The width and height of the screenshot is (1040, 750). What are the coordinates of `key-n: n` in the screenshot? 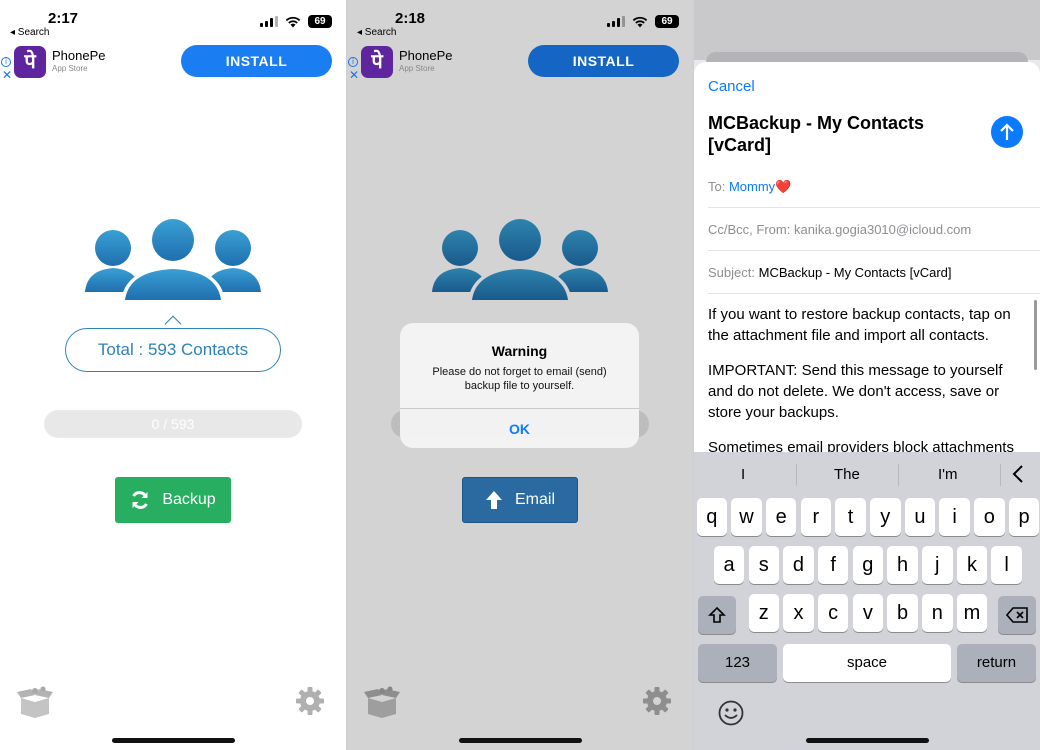 It's located at (937, 613).